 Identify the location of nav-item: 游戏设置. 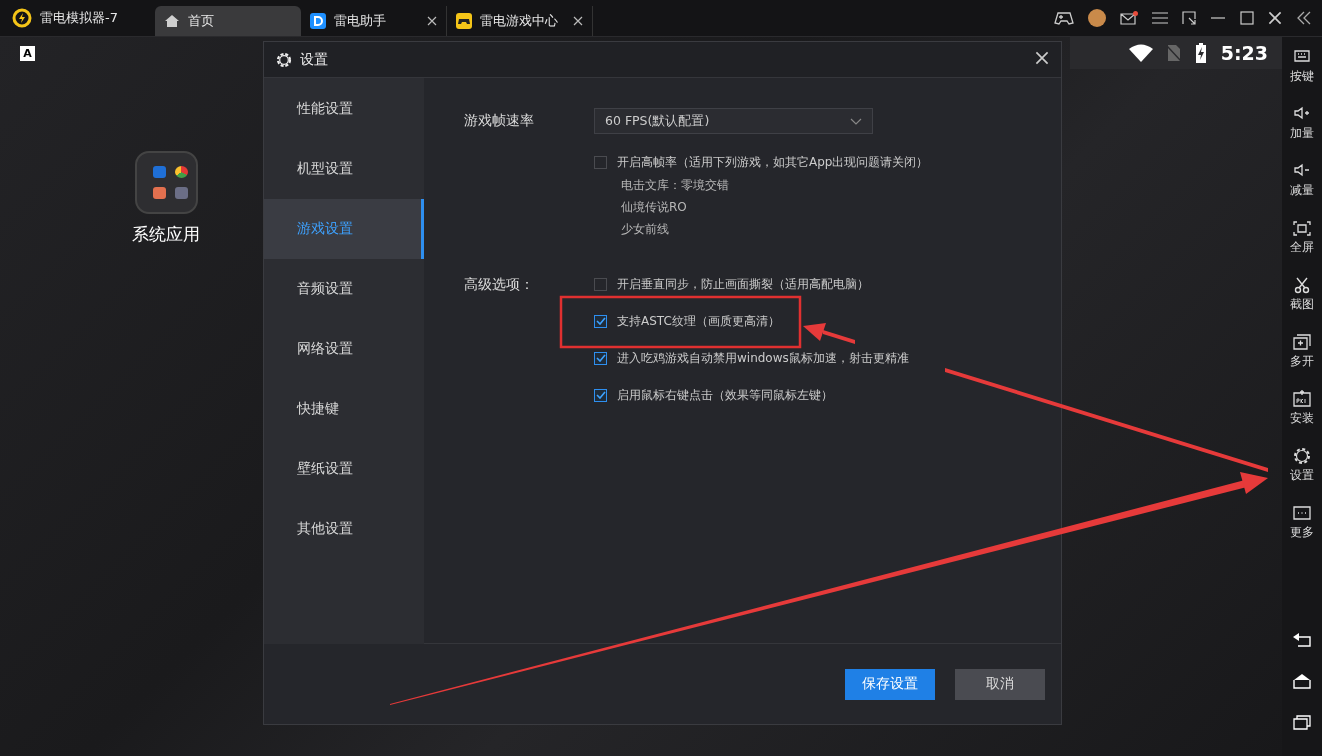
(344, 229).